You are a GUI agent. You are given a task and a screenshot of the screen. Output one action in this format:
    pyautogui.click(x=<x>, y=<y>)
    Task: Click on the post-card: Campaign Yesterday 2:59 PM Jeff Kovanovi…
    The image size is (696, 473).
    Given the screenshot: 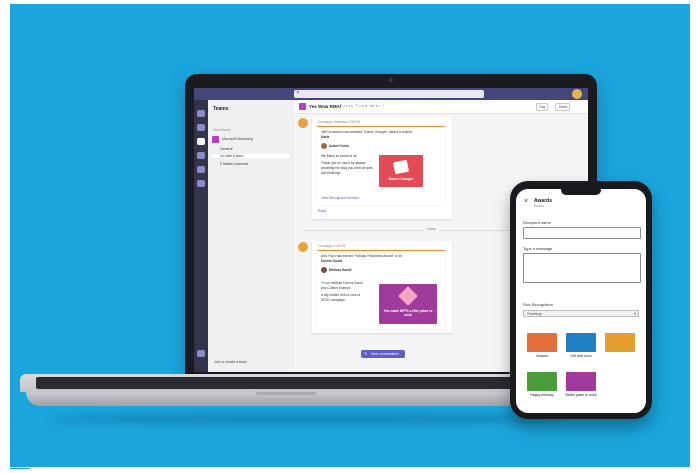 What is the action you would take?
    pyautogui.click(x=382, y=168)
    